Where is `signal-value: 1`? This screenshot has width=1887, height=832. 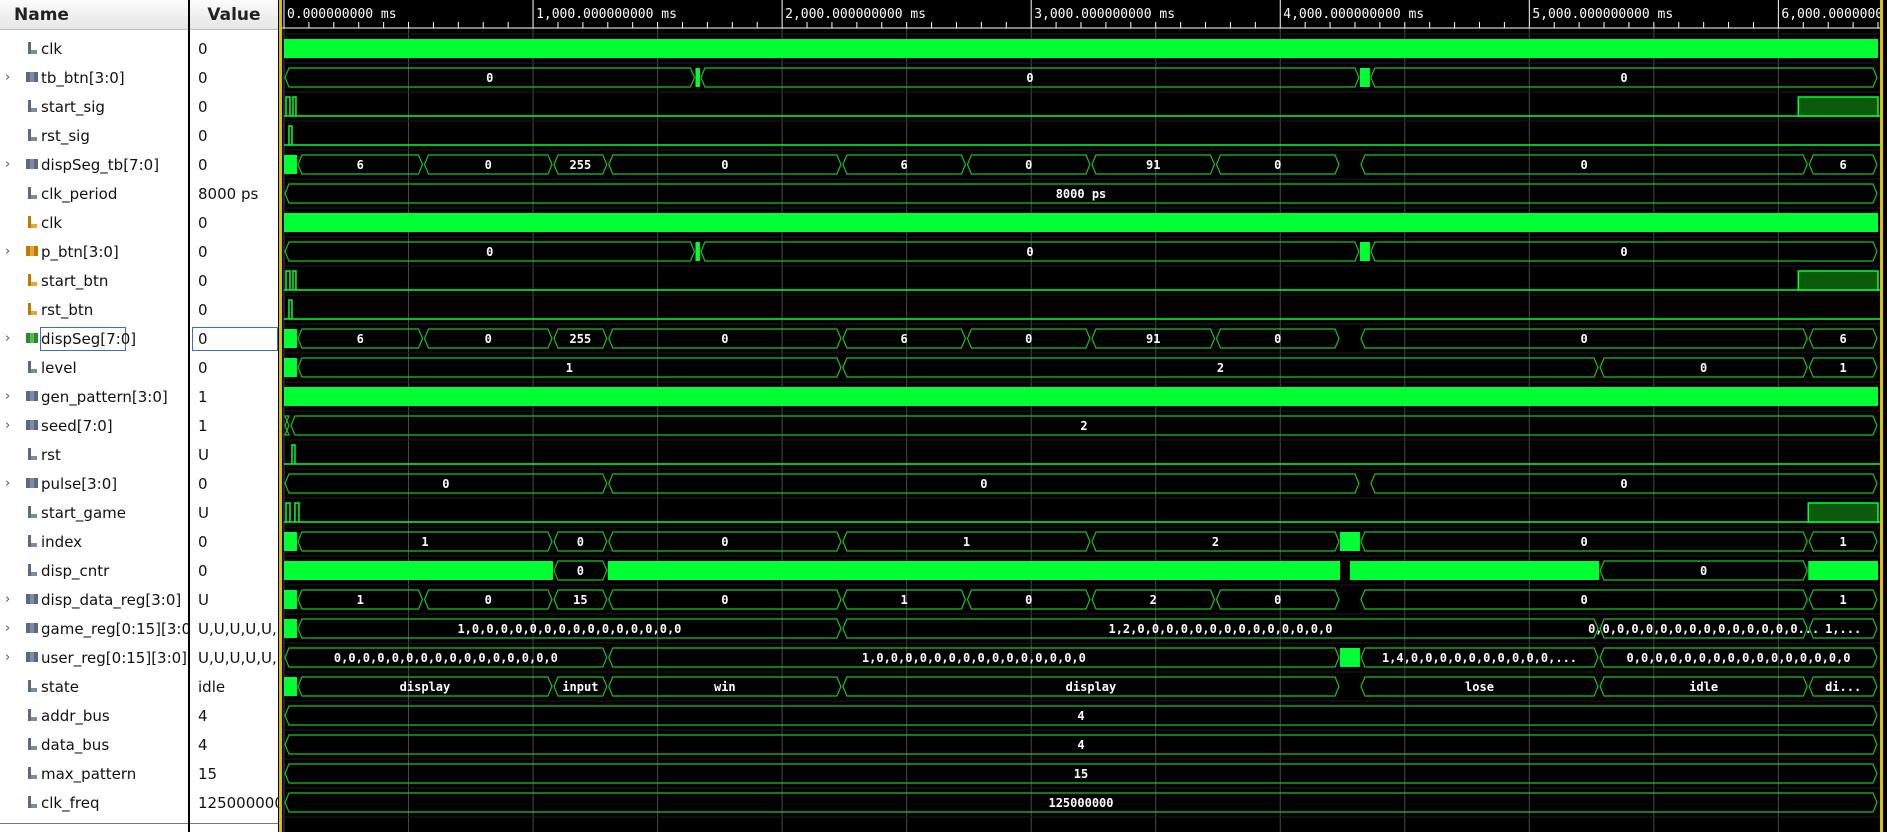 signal-value: 1 is located at coordinates (203, 425).